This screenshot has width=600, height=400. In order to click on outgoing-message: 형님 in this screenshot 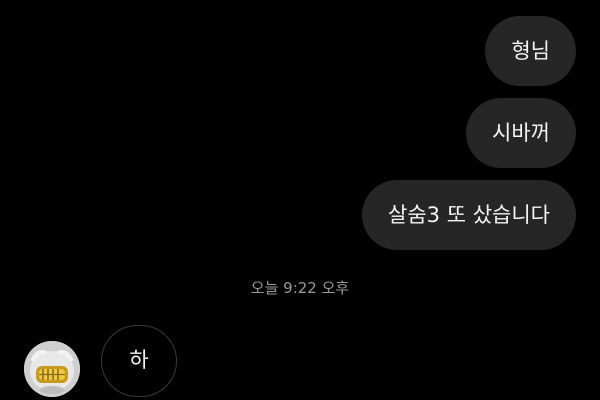, I will do `click(530, 51)`.